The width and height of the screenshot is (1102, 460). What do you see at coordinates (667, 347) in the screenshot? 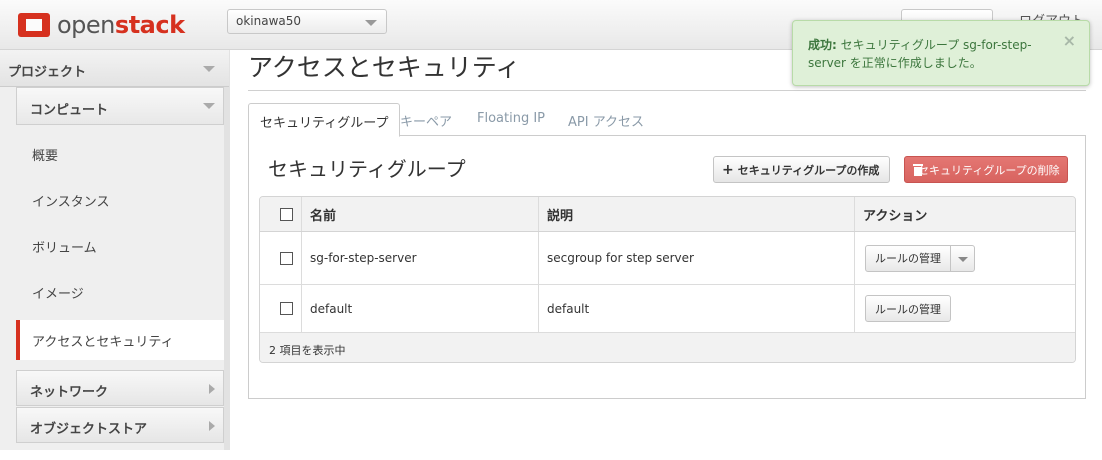
I see `table-footer-count: 2 項目を表示中` at bounding box center [667, 347].